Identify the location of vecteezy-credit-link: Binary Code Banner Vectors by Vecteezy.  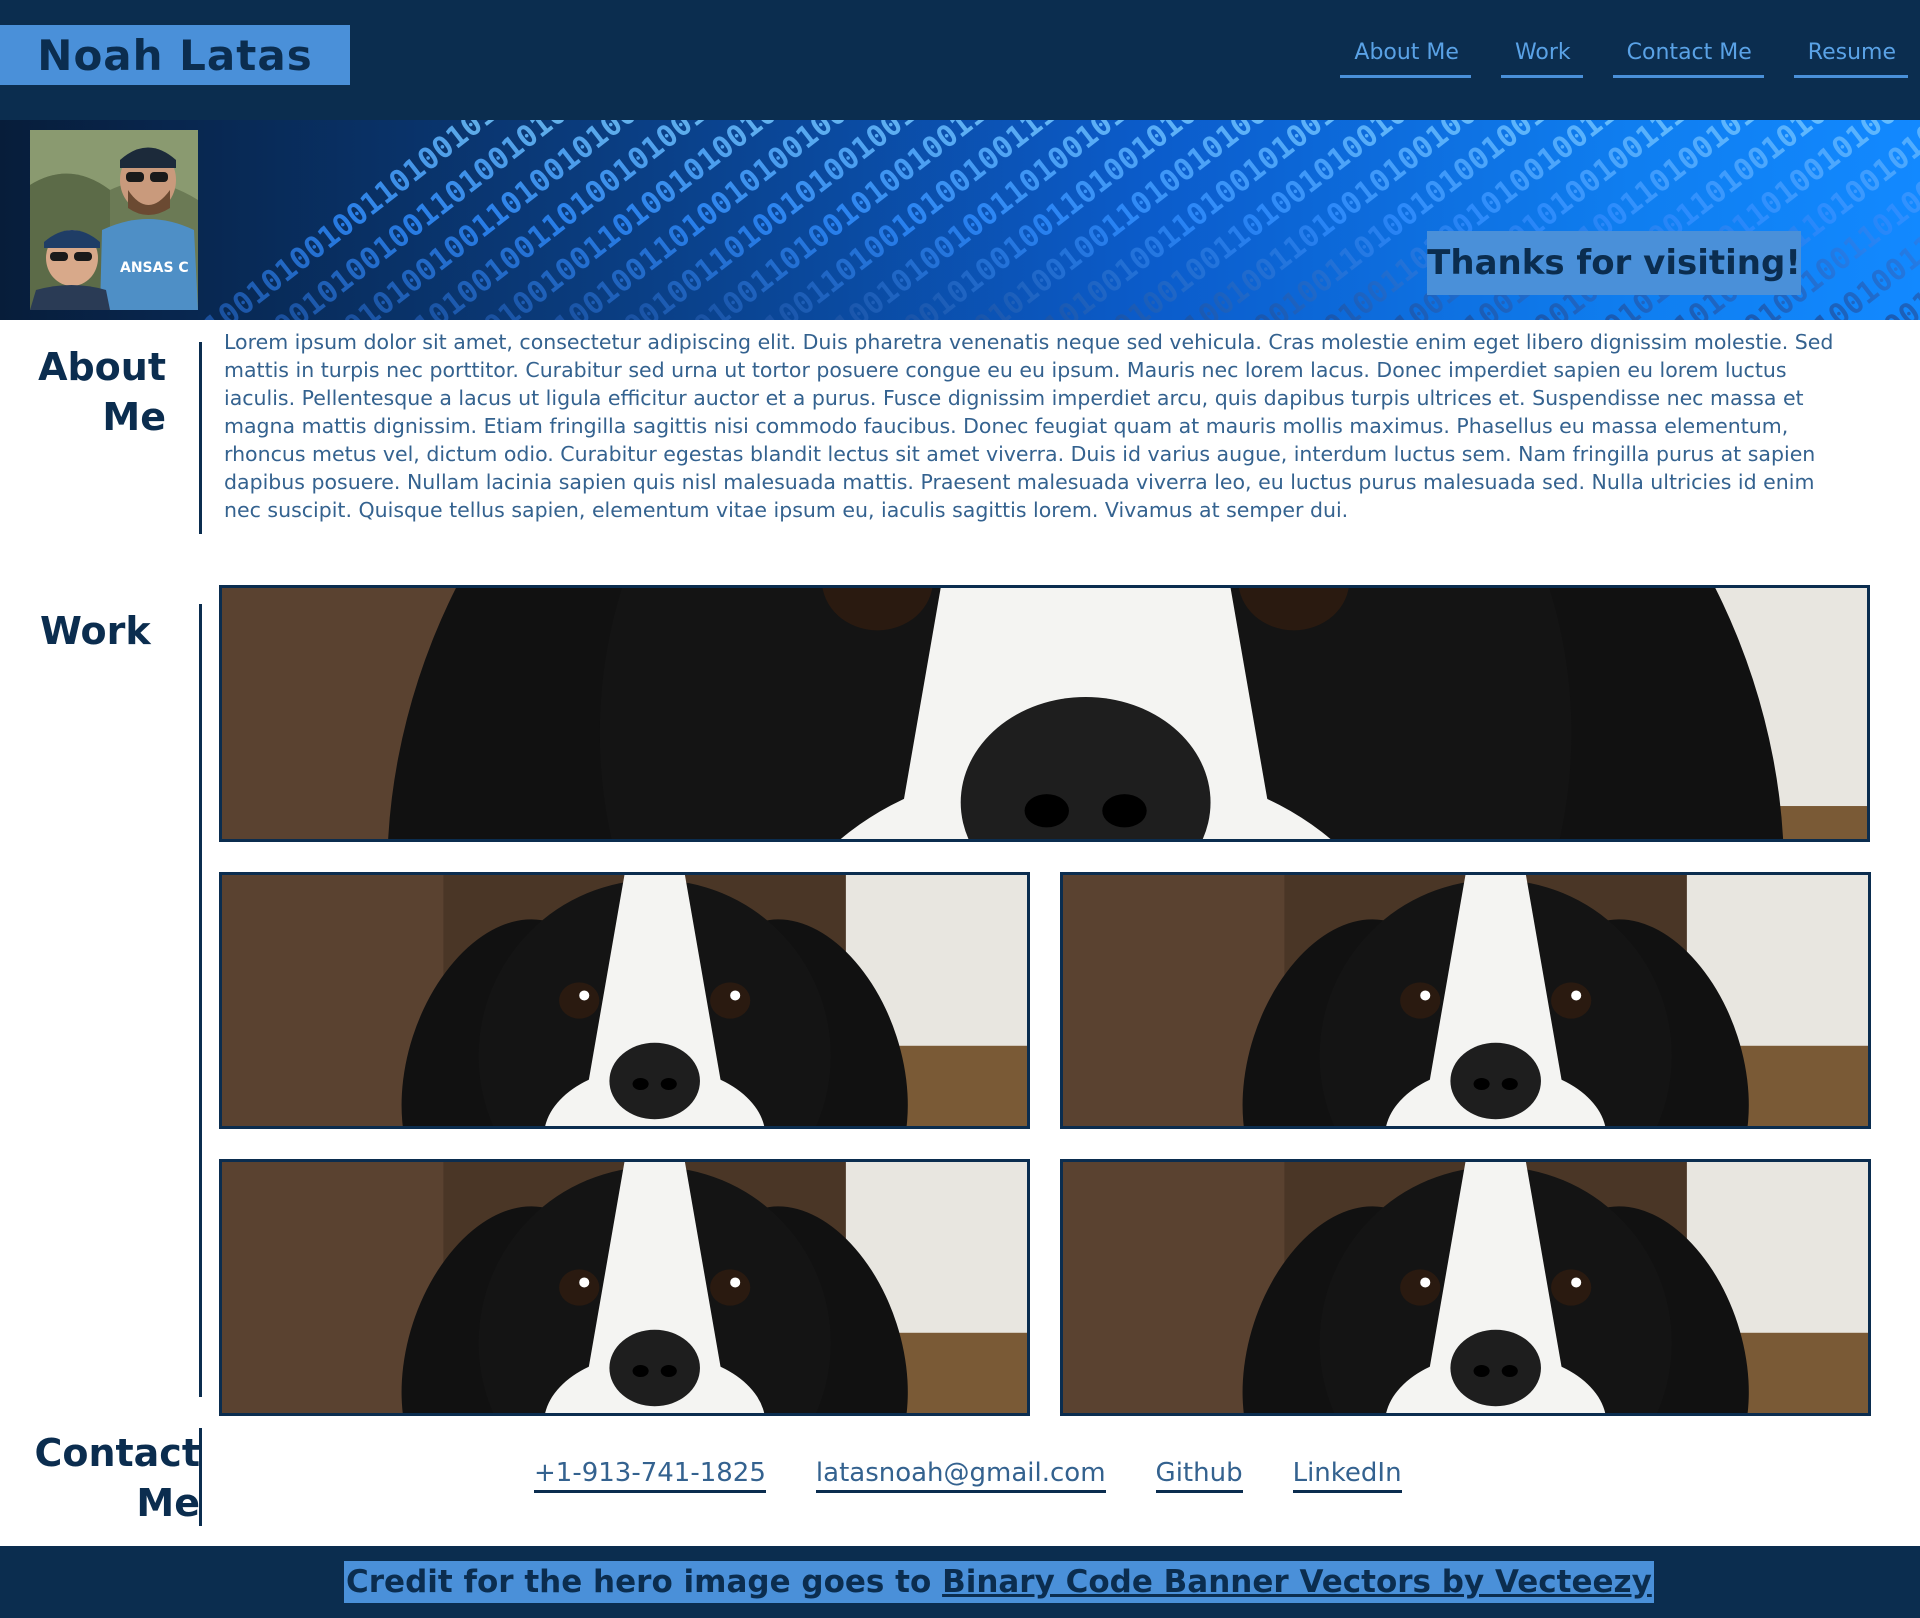
(1297, 1582).